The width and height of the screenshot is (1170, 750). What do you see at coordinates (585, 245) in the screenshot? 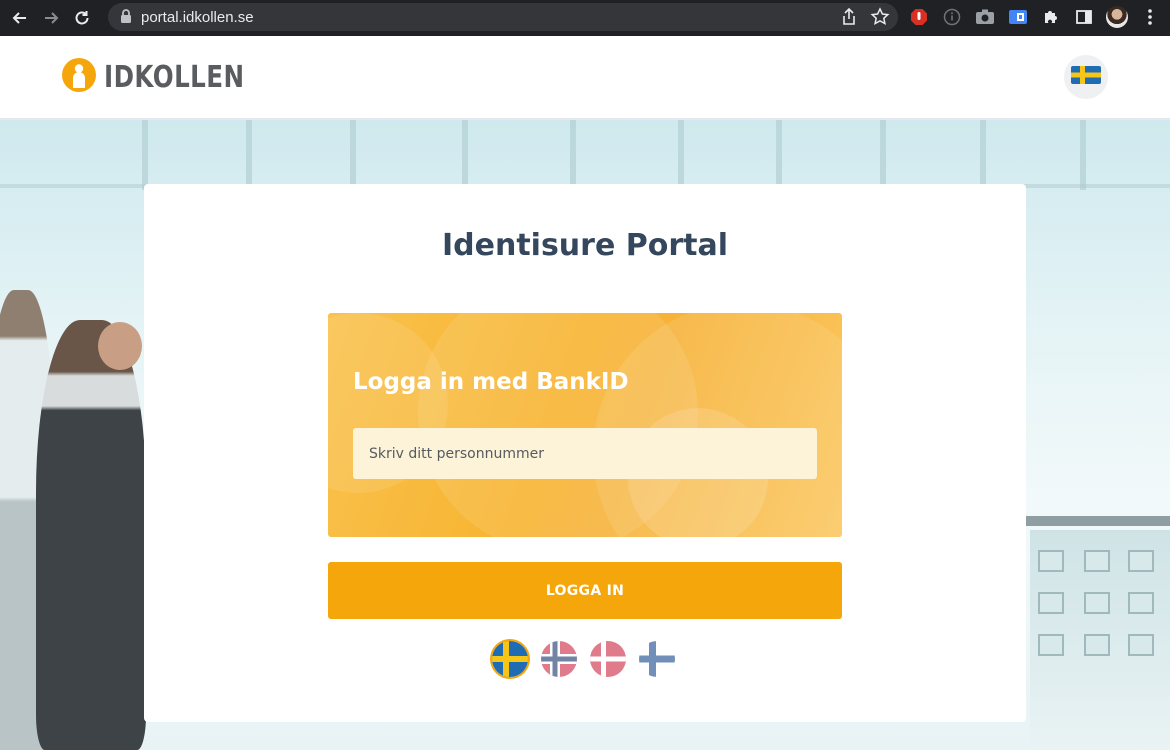
I see `page-title: Identisure Portal` at bounding box center [585, 245].